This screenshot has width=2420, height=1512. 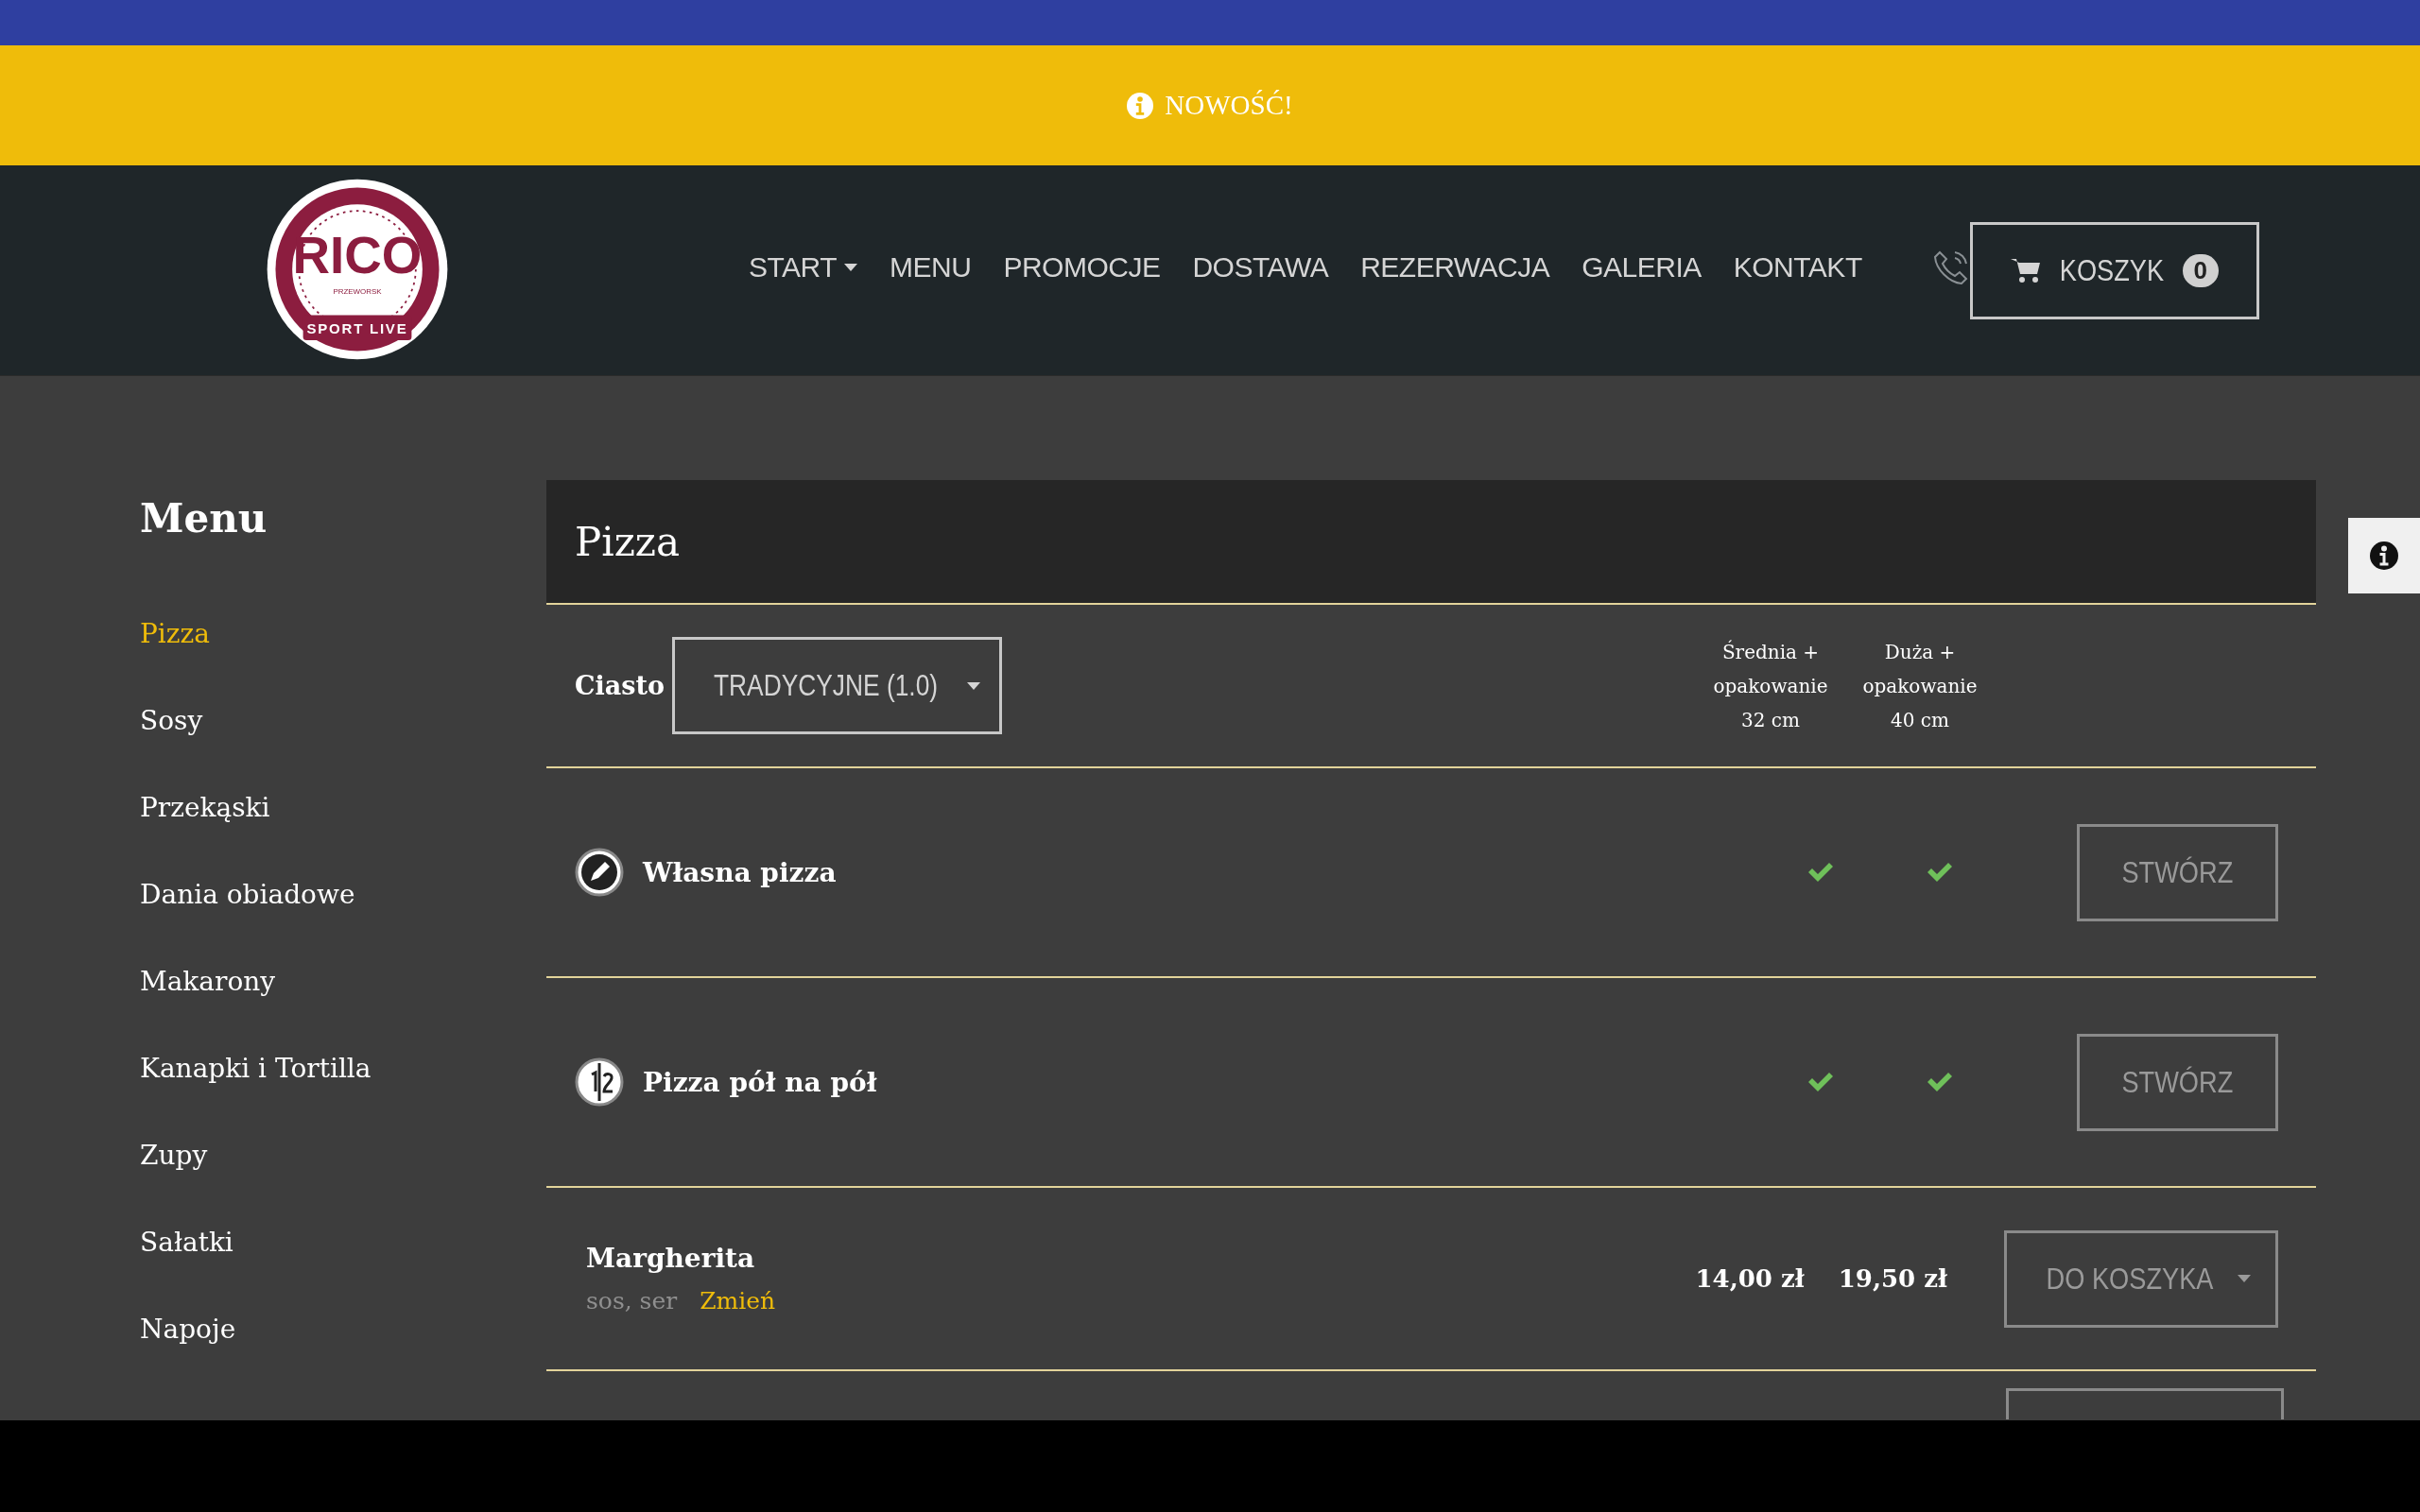 I want to click on cart-count: 0, so click(x=2200, y=270).